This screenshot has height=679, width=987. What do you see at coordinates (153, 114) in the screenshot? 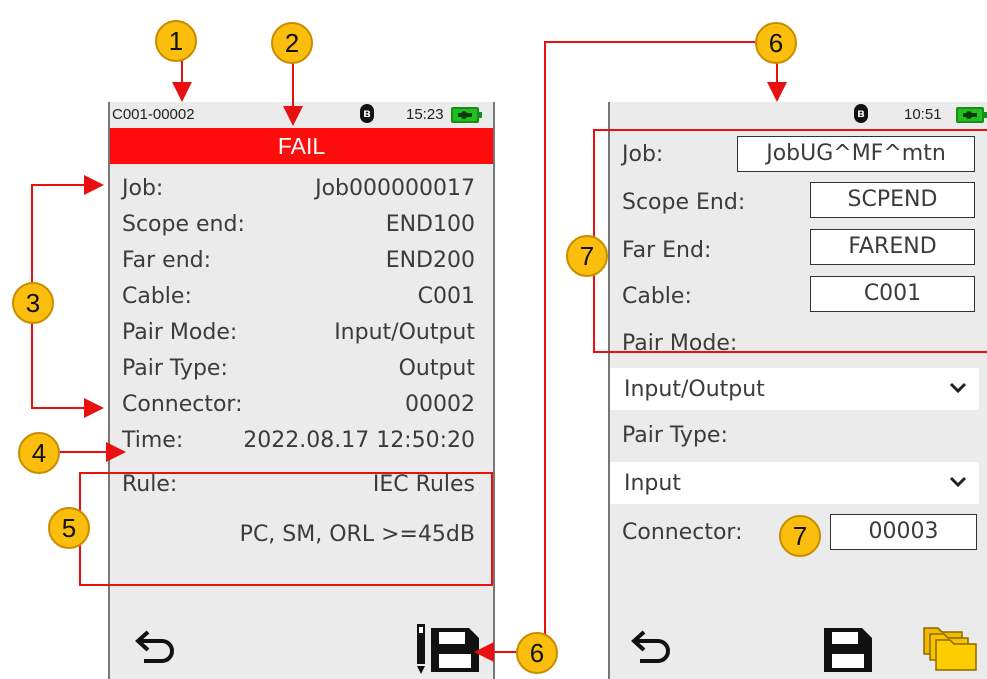
I see `record-id: C001-00002` at bounding box center [153, 114].